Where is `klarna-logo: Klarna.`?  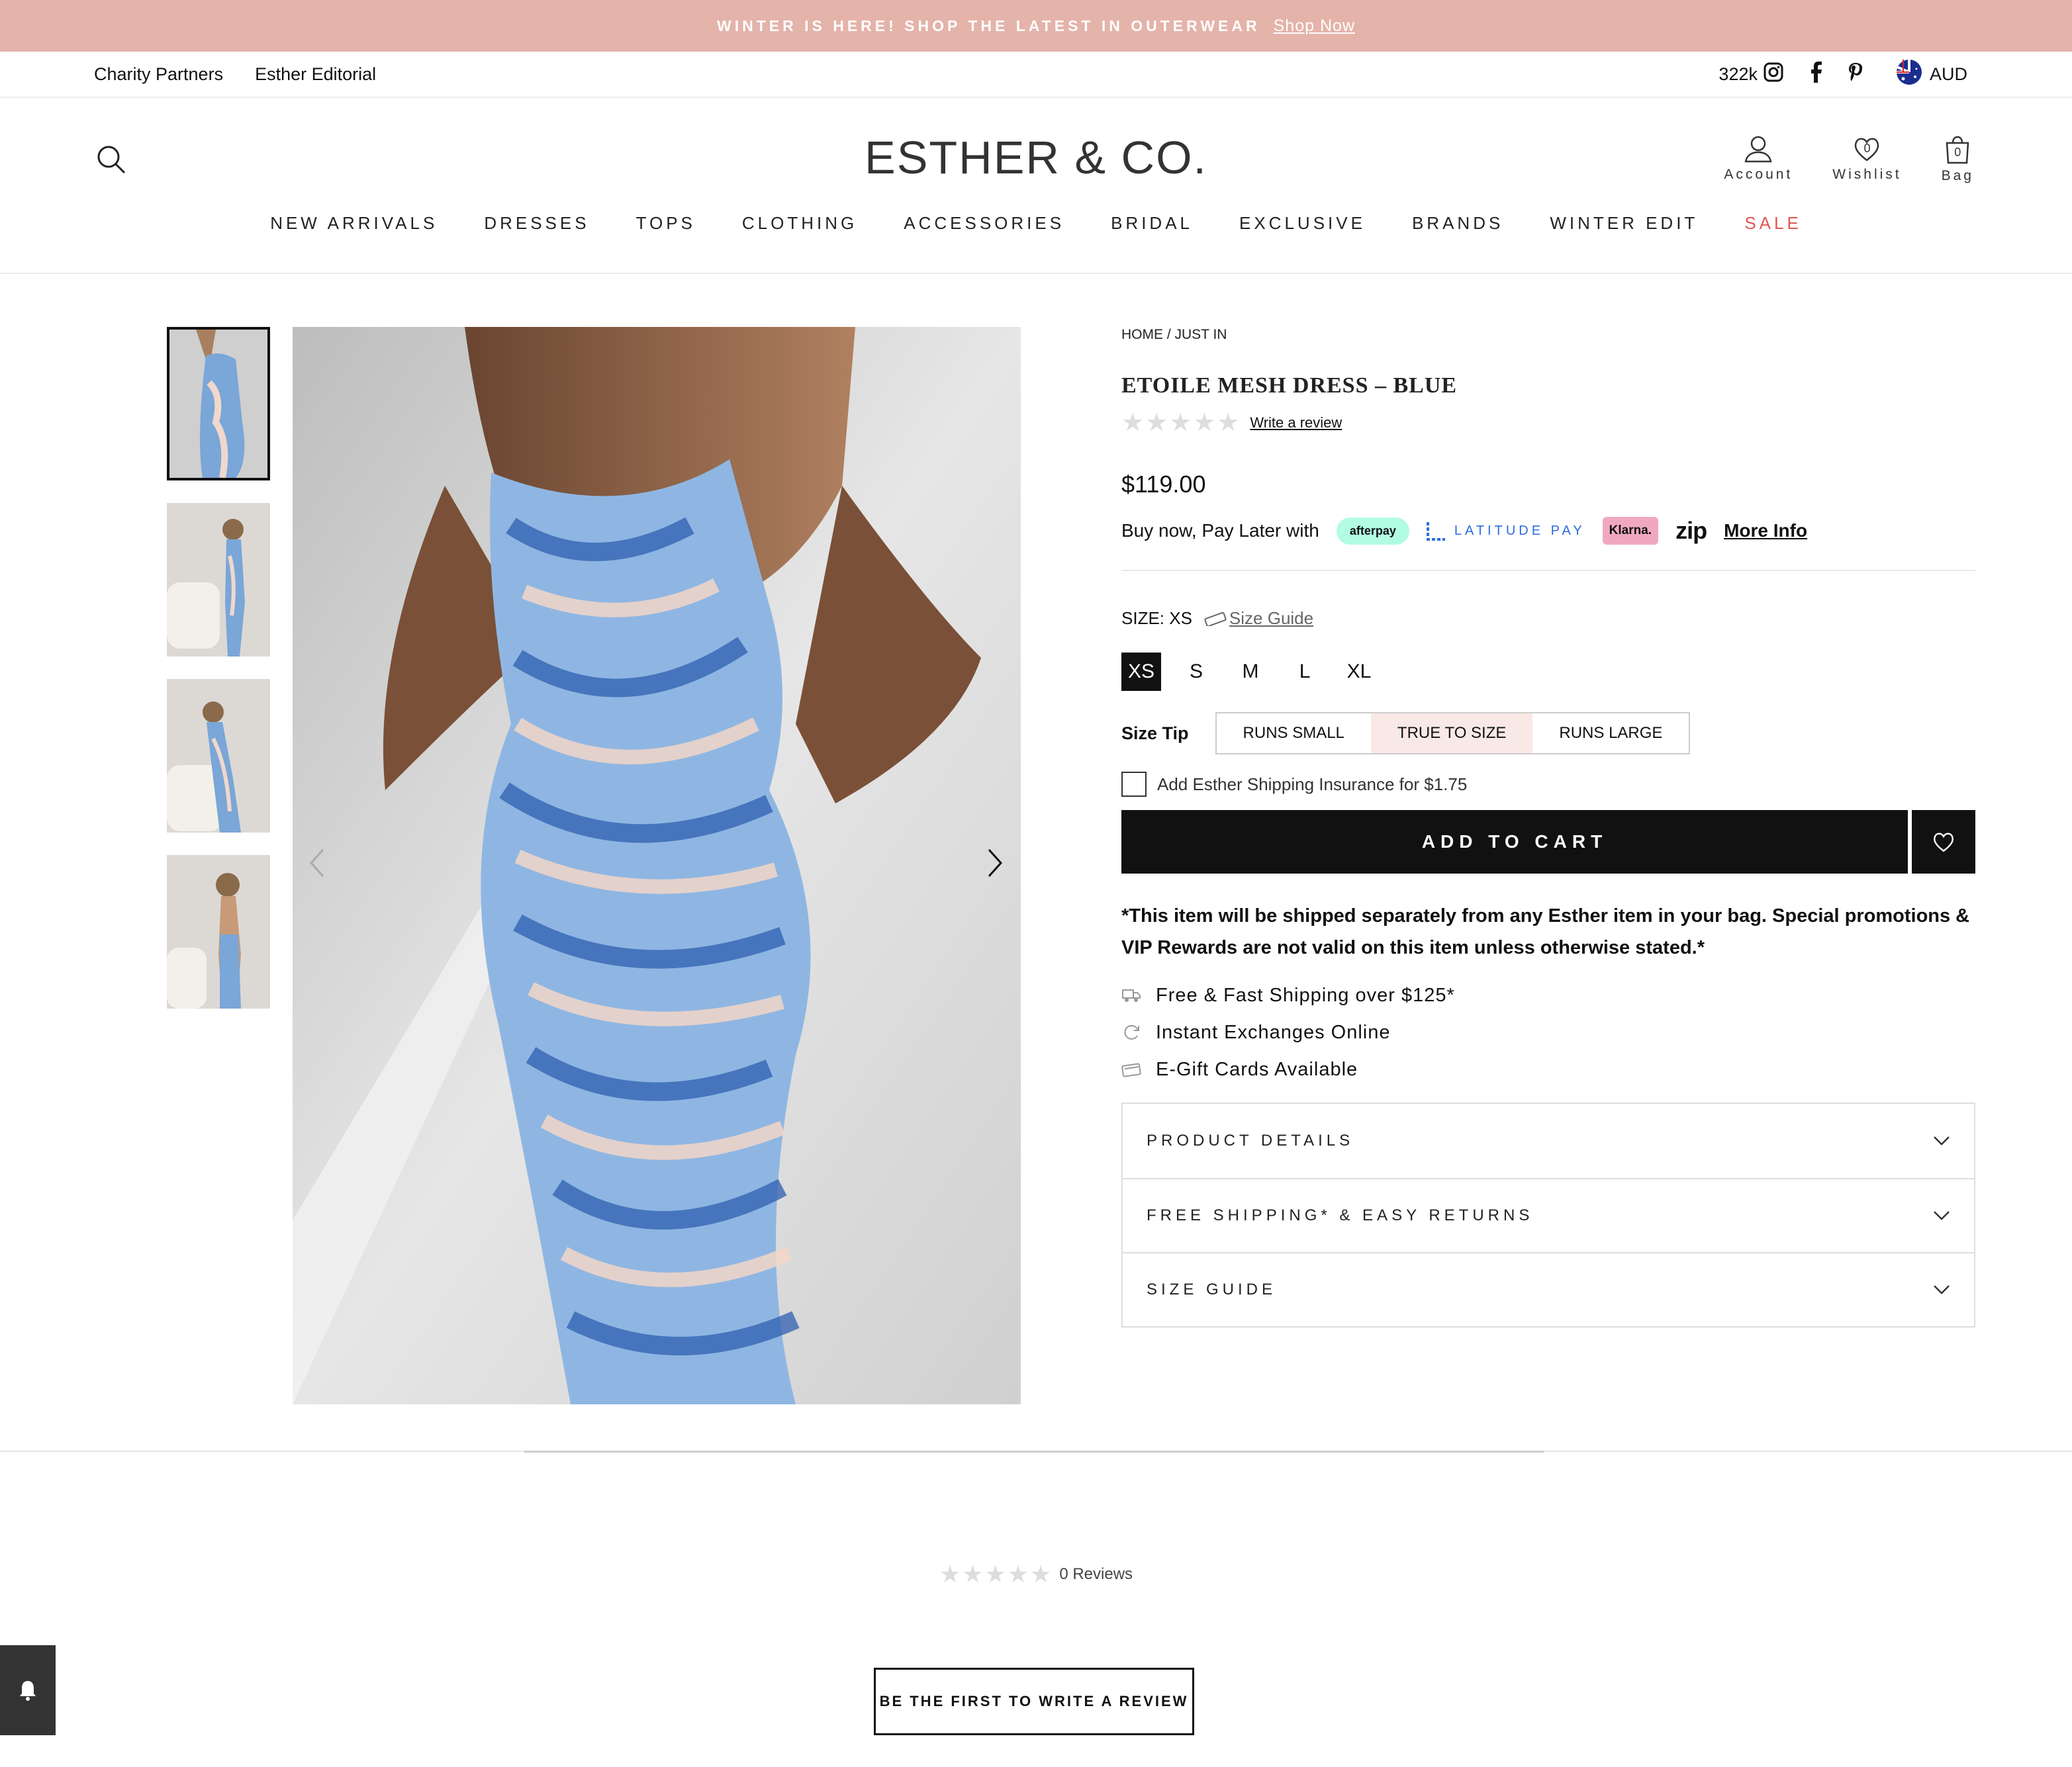 klarna-logo: Klarna. is located at coordinates (1630, 531).